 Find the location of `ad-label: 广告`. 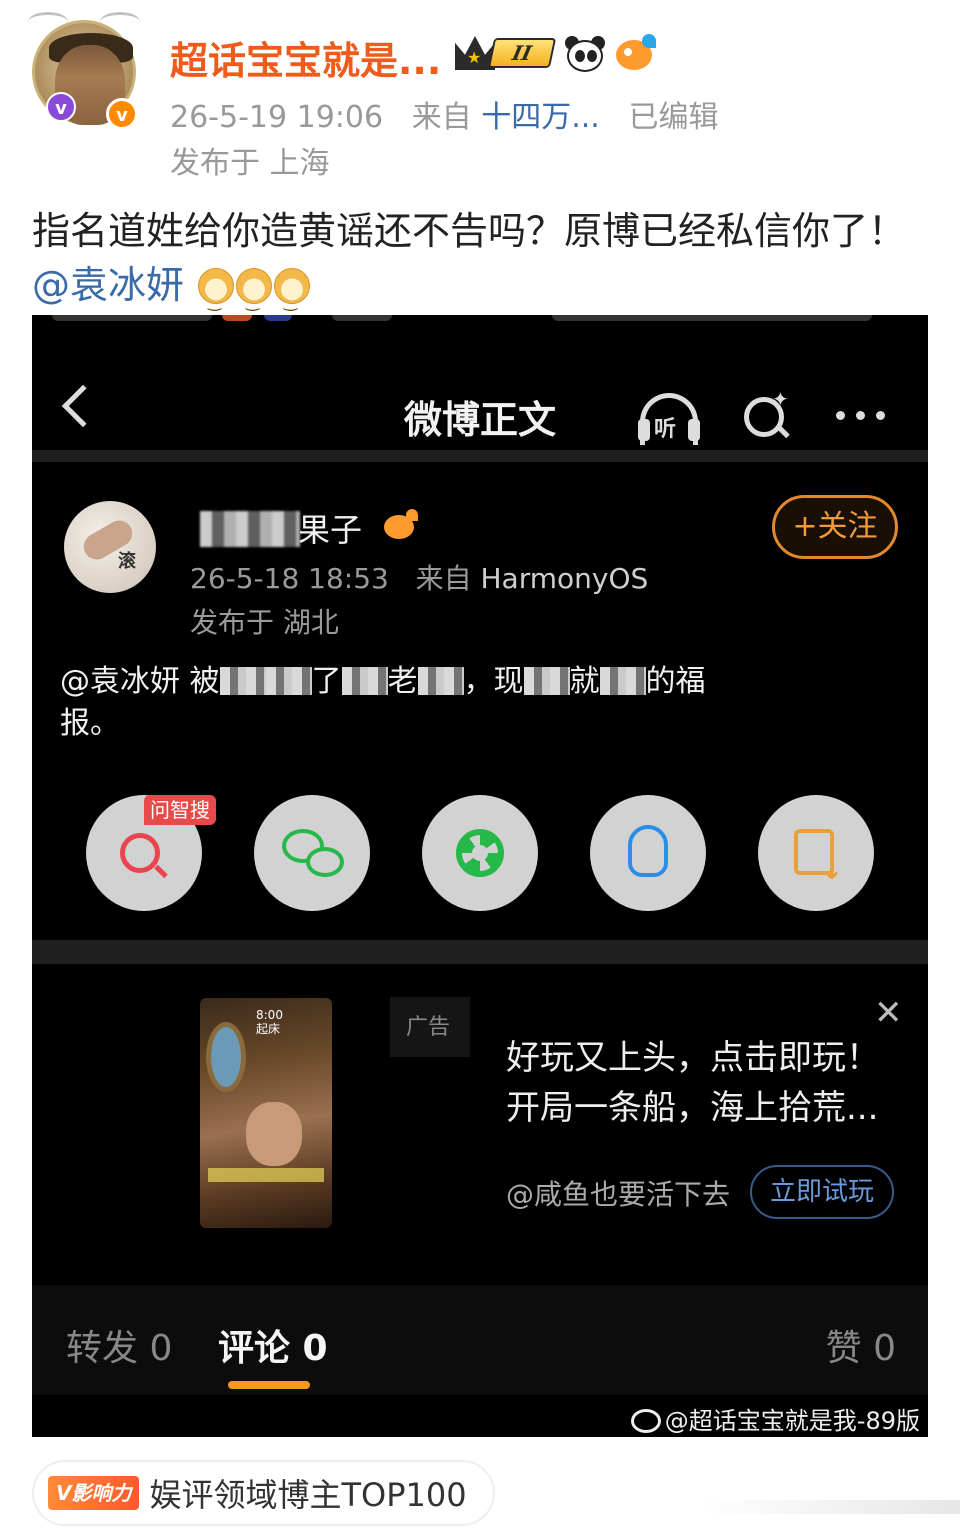

ad-label: 广告 is located at coordinates (430, 1027).